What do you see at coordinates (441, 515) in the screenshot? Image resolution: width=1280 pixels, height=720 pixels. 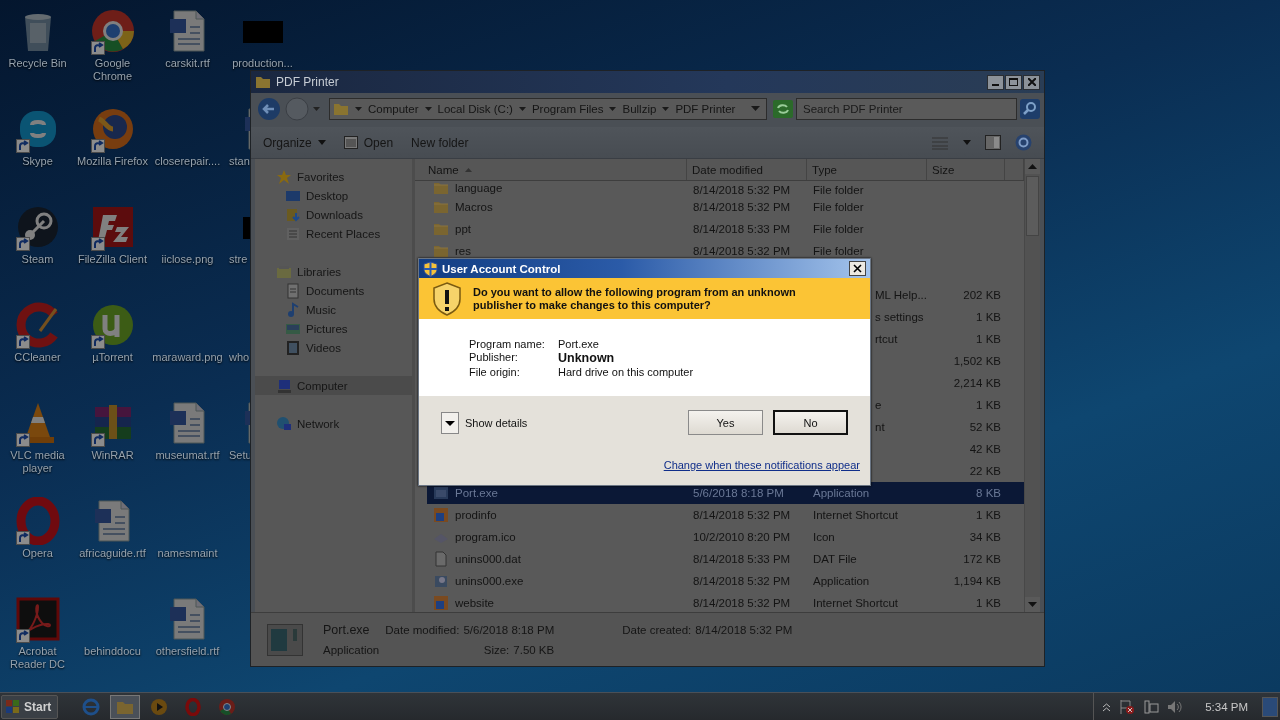 I see `internet-shortcut-icon` at bounding box center [441, 515].